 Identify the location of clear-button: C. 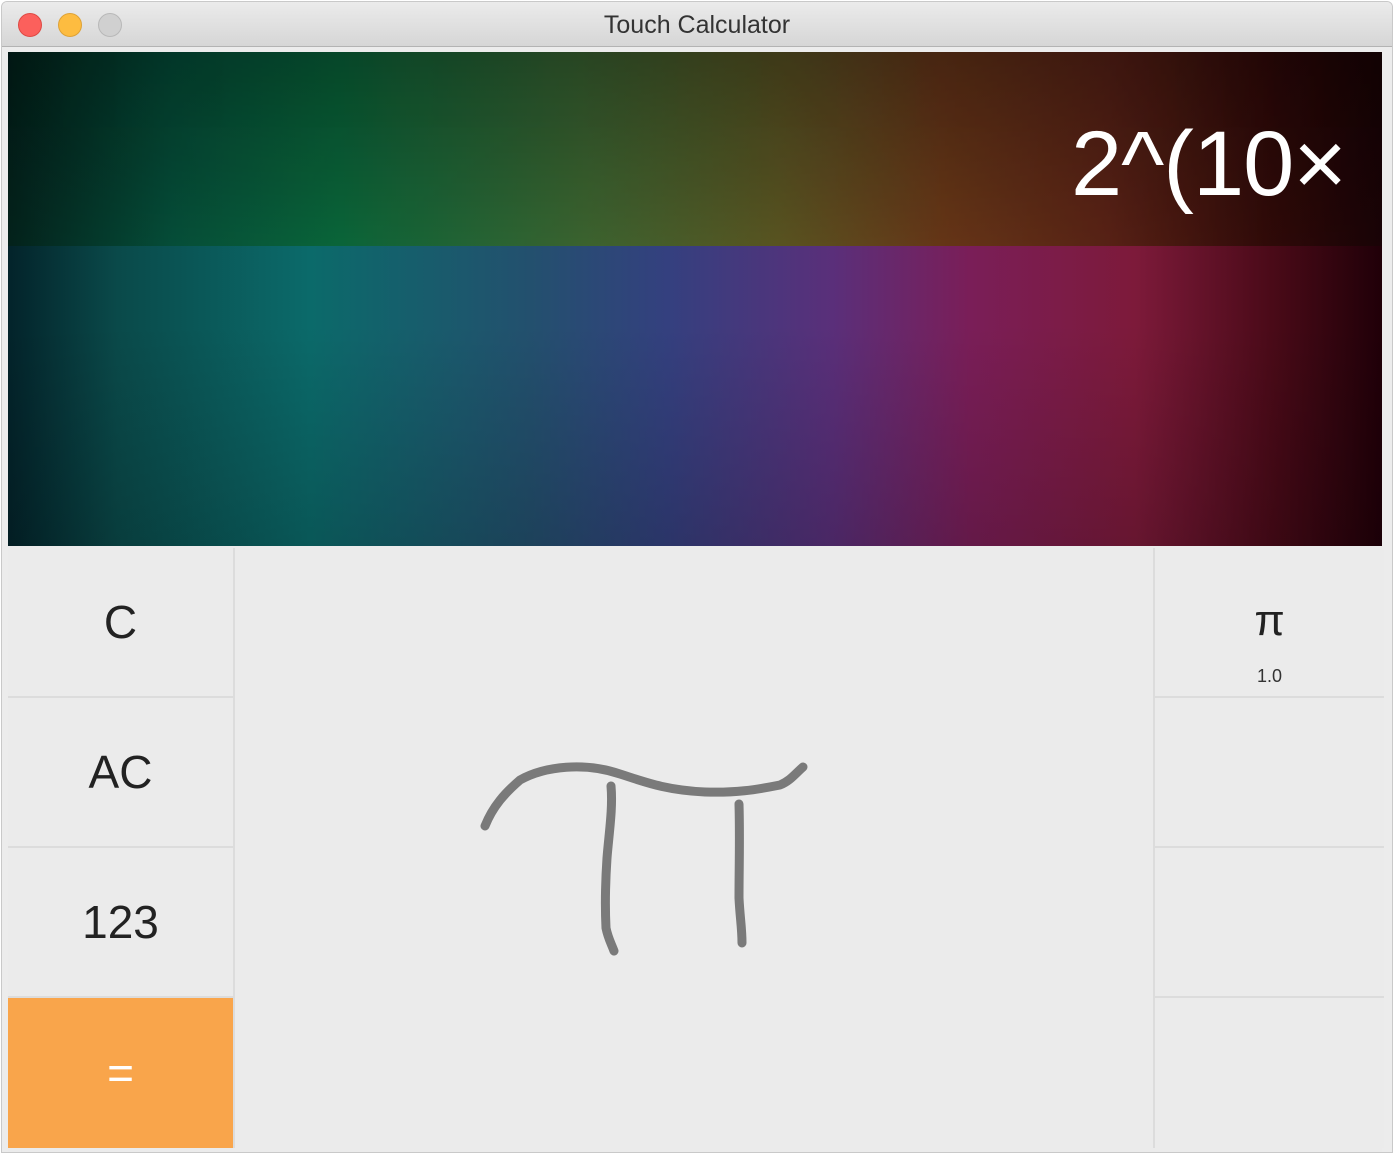
(120, 623).